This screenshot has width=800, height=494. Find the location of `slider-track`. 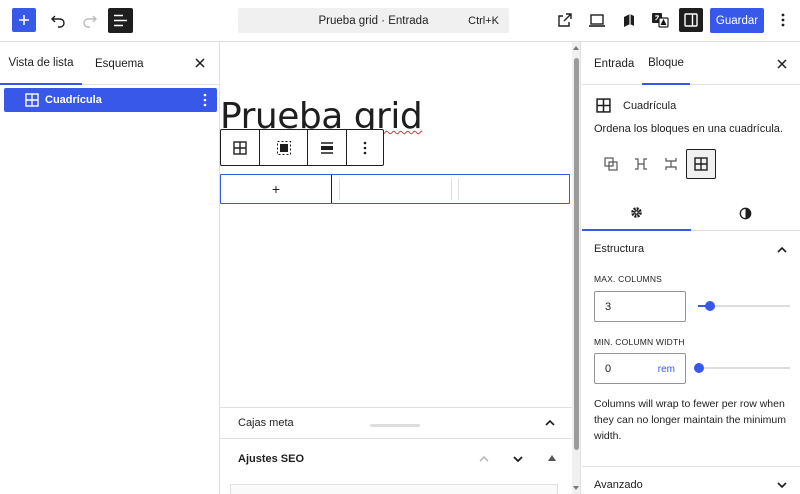

slider-track is located at coordinates (742, 368).